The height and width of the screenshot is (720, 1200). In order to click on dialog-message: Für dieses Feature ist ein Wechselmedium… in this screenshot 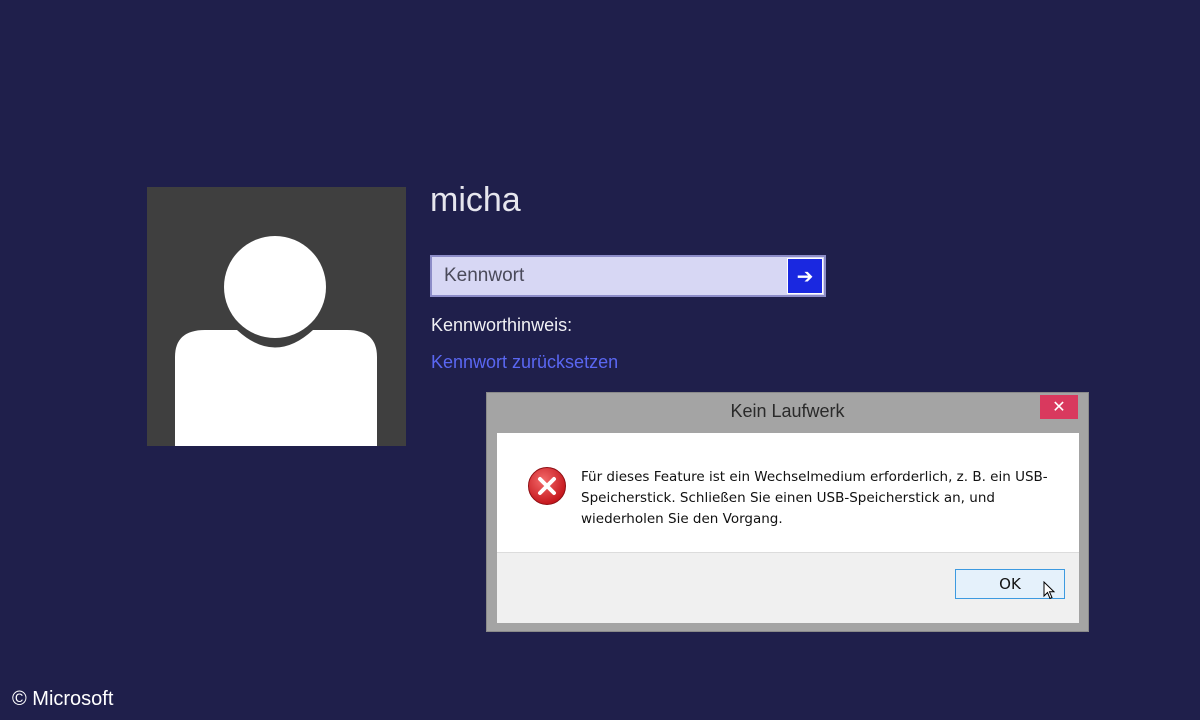, I will do `click(814, 498)`.